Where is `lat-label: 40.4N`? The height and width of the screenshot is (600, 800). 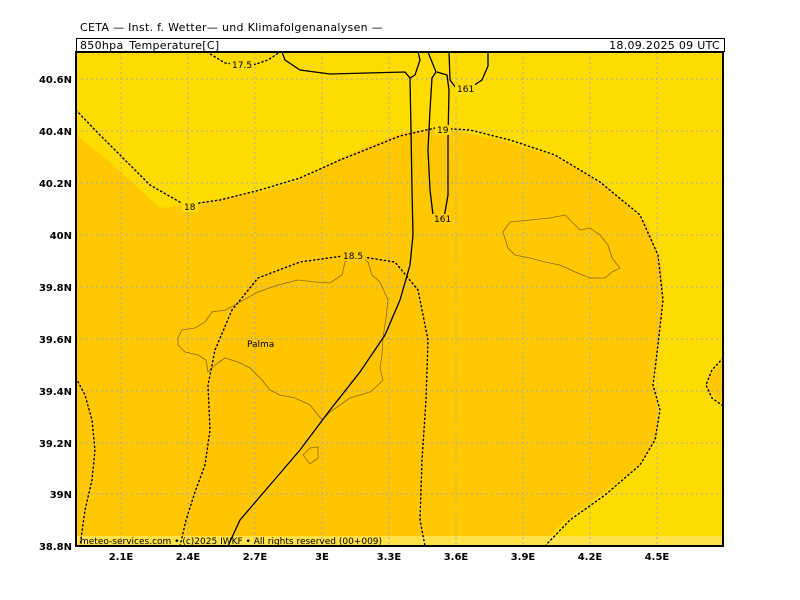
lat-label: 40.4N is located at coordinates (55, 132).